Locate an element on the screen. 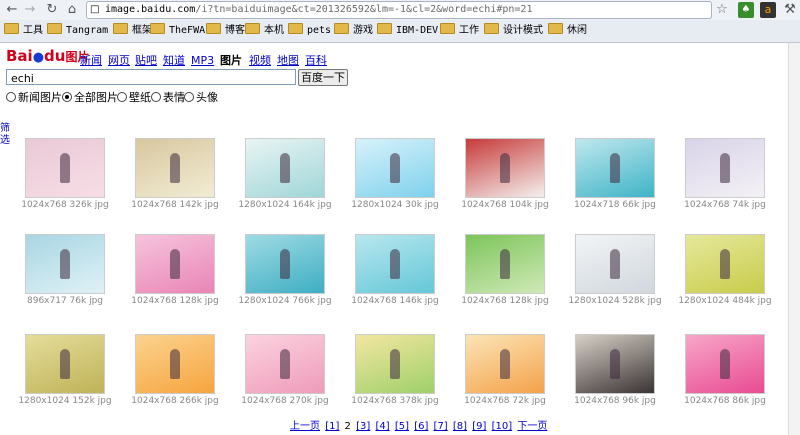 Image resolution: width=800 pixels, height=435 pixels. home-icon: ⌂ is located at coordinates (72, 9).